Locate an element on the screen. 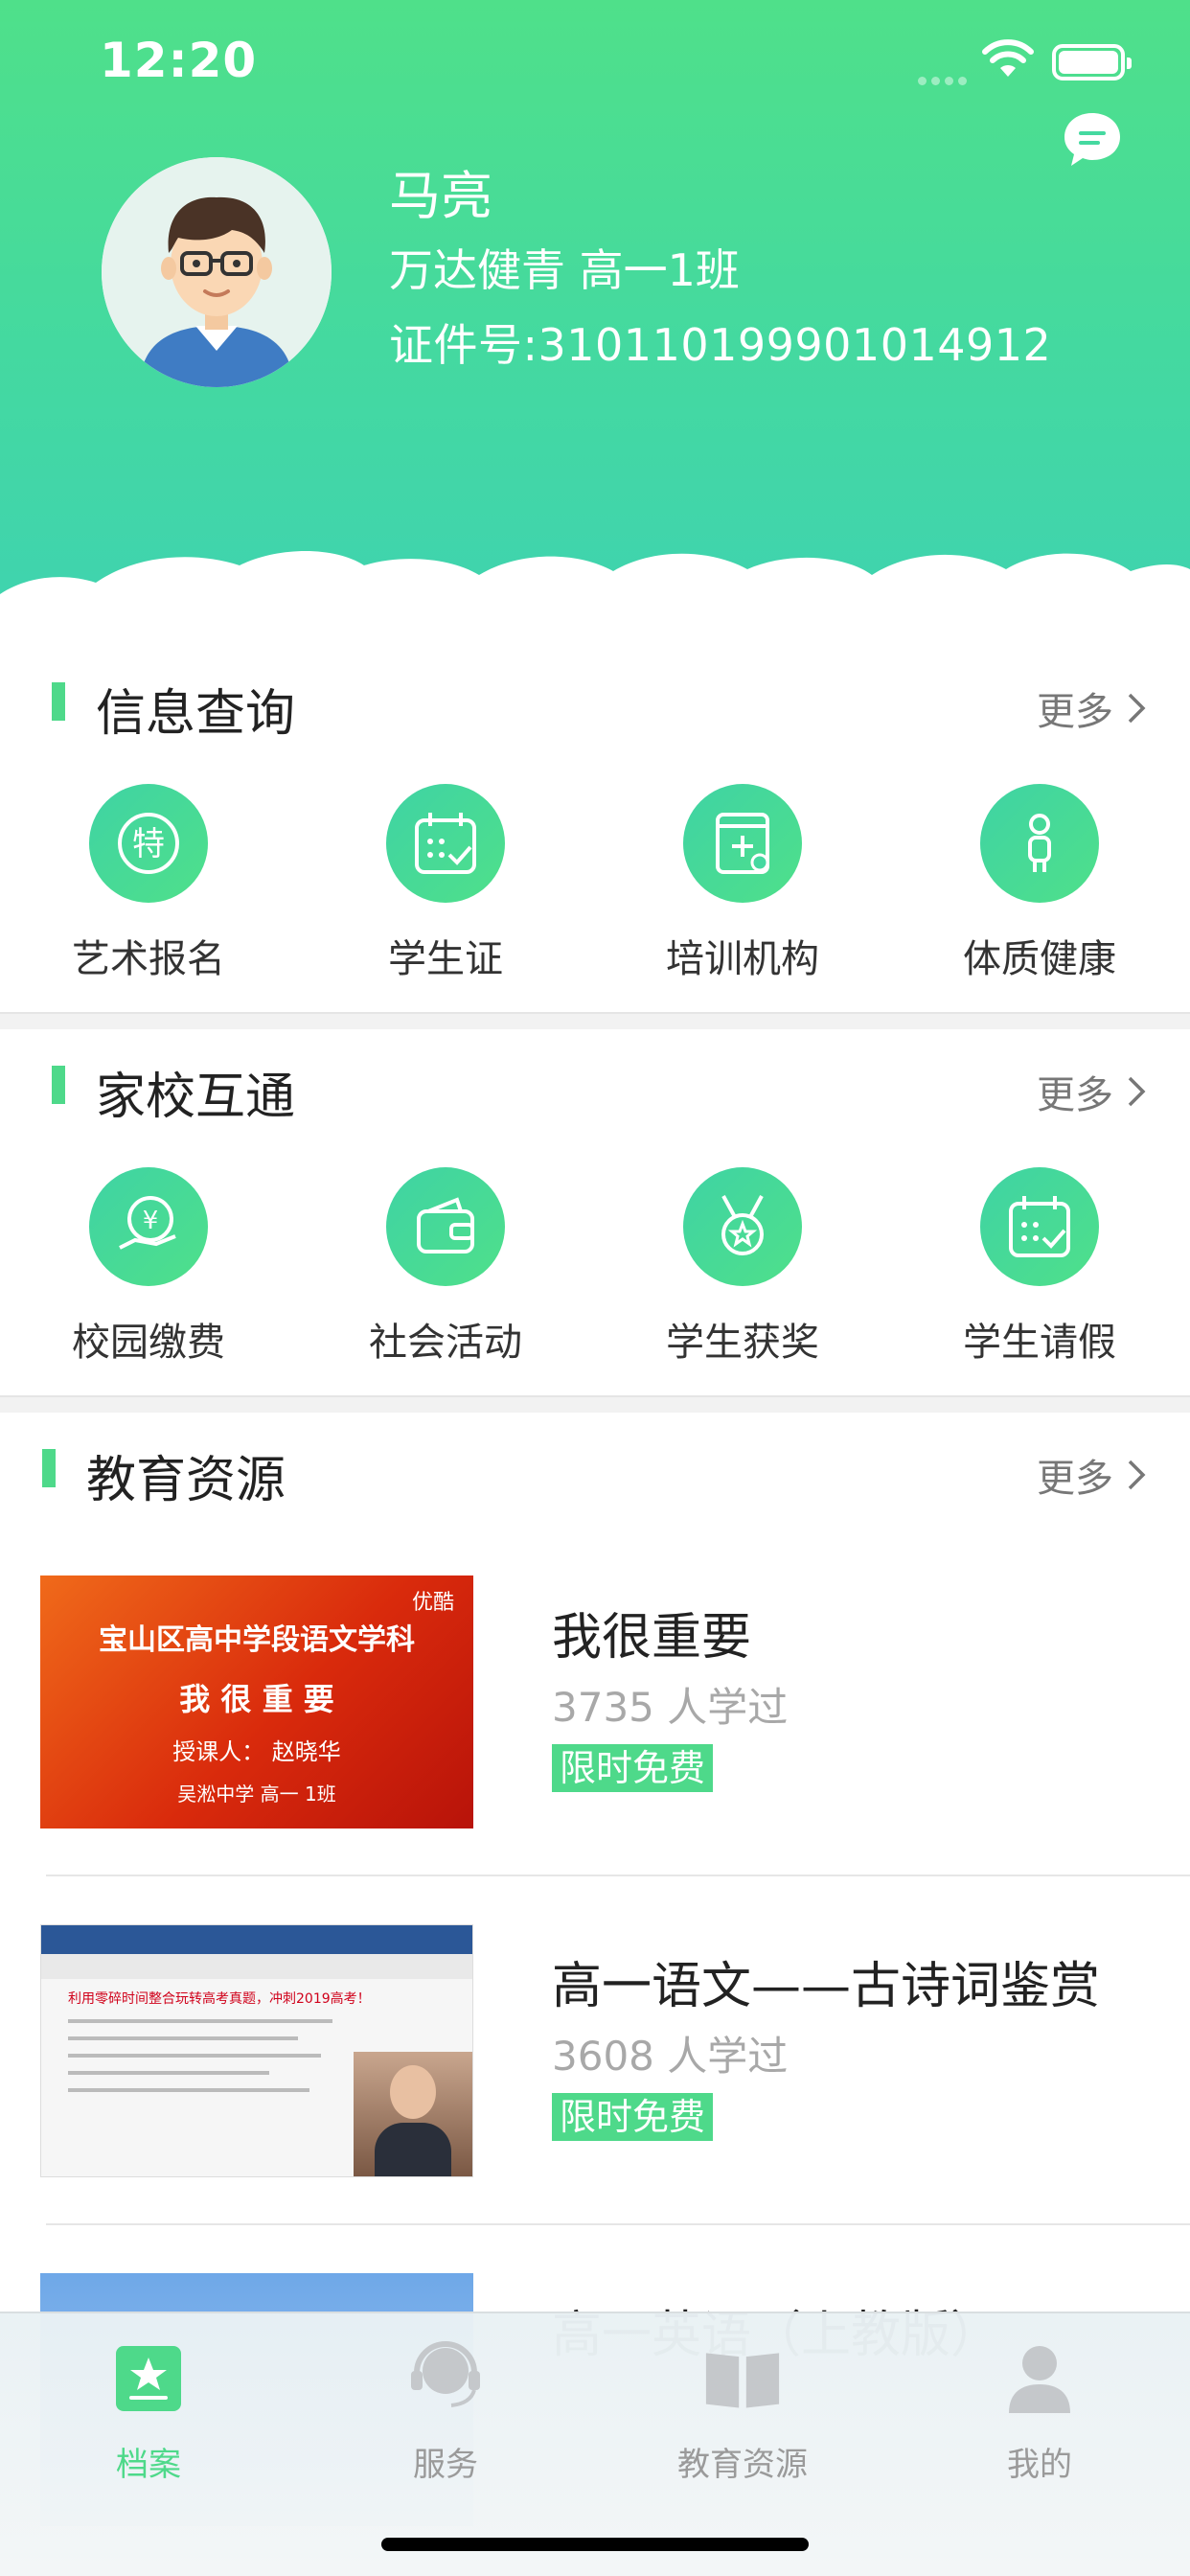 The height and width of the screenshot is (2576, 1190). section-title: 教育资源 is located at coordinates (186, 1480).